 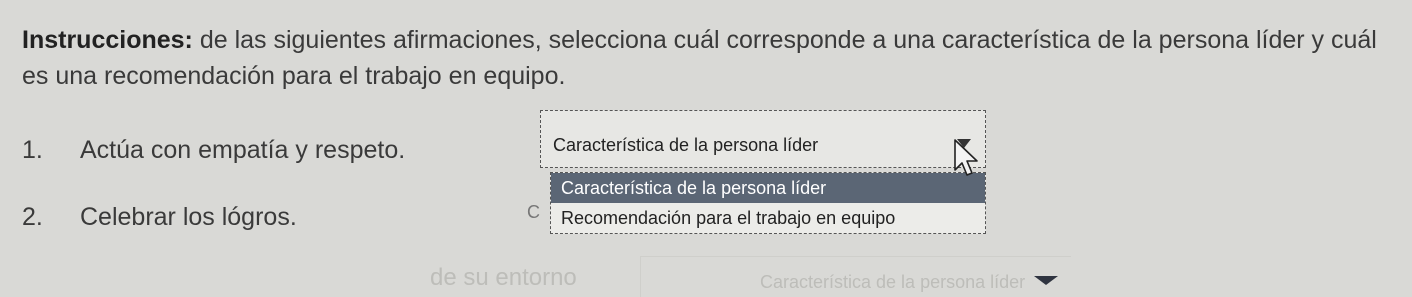 I want to click on mouse-pointer-icon, so click(x=966, y=157).